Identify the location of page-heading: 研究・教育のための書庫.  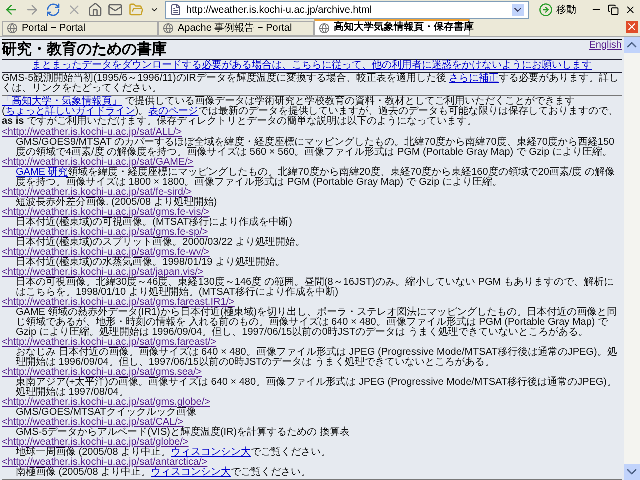
(84, 50).